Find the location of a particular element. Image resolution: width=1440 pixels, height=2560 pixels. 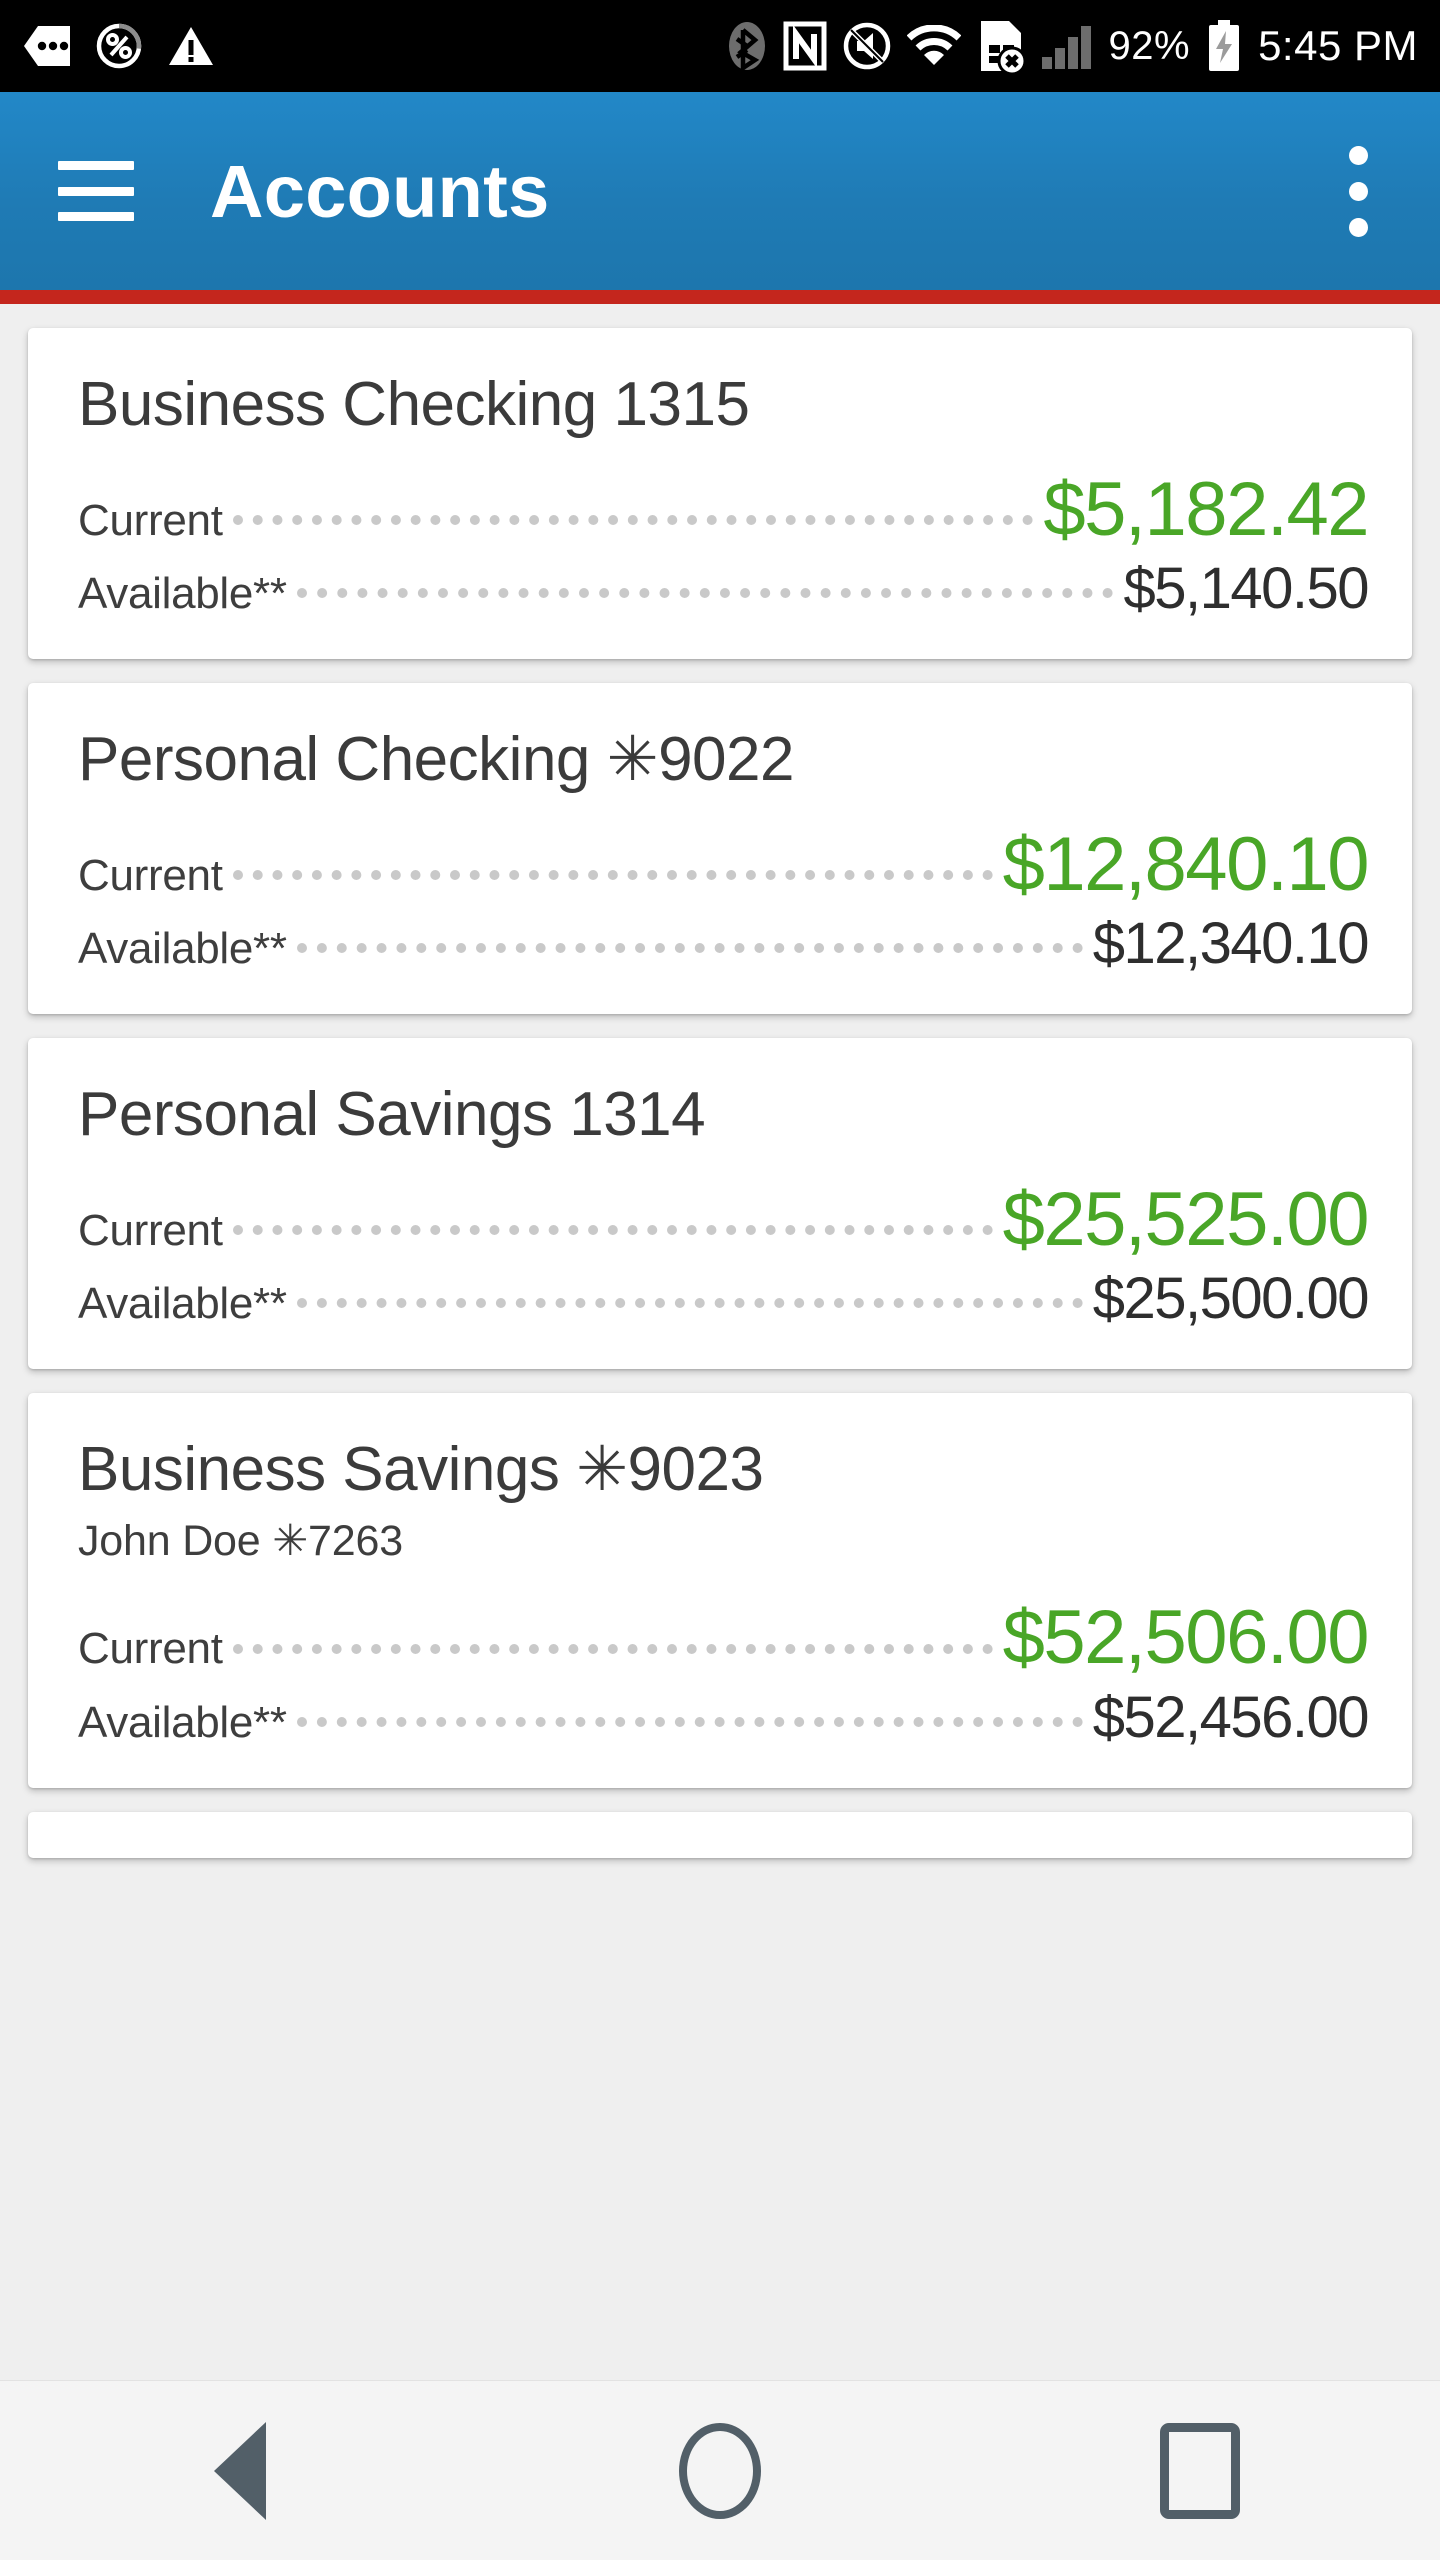

battery-percent-label: 92% is located at coordinates (1149, 45).